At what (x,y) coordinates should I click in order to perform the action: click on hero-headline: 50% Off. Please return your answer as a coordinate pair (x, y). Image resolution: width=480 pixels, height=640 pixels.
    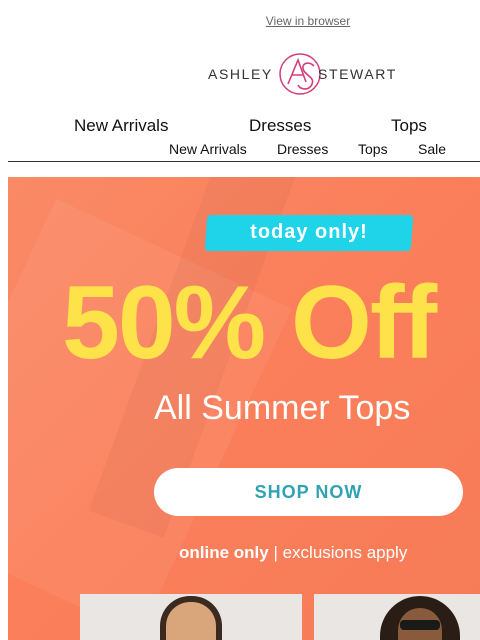
    Looking at the image, I should click on (249, 323).